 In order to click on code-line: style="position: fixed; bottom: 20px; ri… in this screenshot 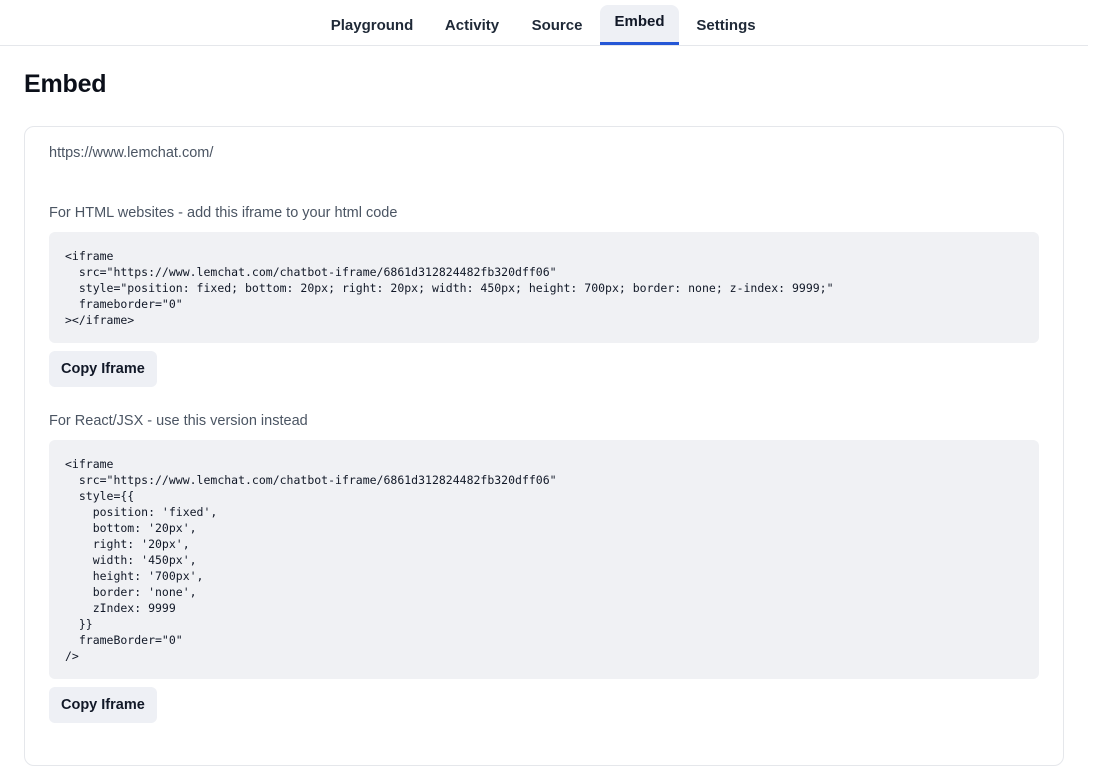, I will do `click(449, 288)`.